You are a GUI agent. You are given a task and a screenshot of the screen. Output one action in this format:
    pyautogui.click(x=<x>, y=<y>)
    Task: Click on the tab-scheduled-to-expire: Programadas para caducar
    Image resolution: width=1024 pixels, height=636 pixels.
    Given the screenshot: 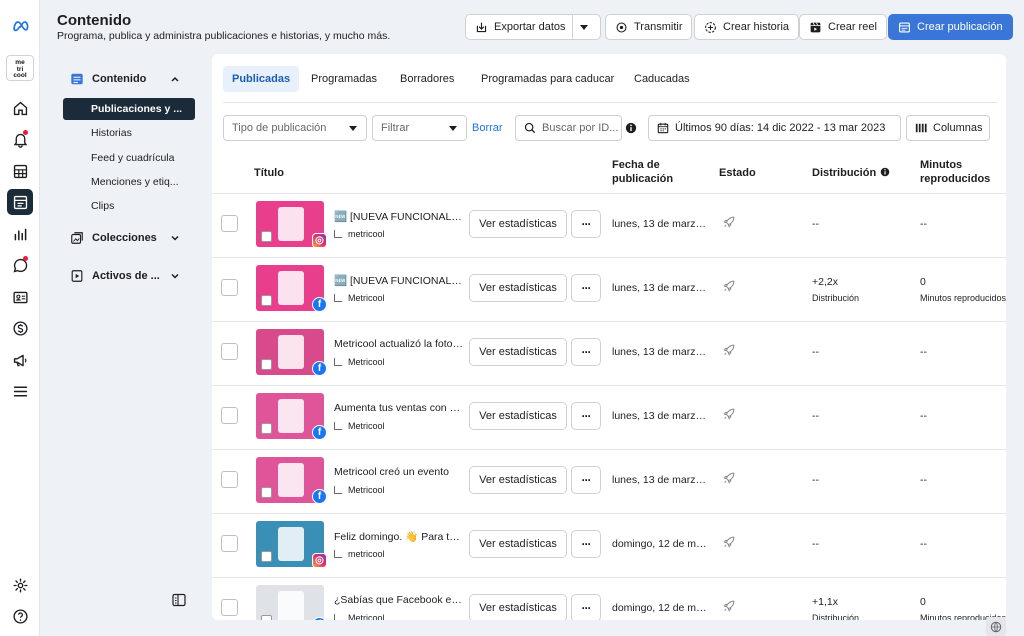 What is the action you would take?
    pyautogui.click(x=547, y=79)
    